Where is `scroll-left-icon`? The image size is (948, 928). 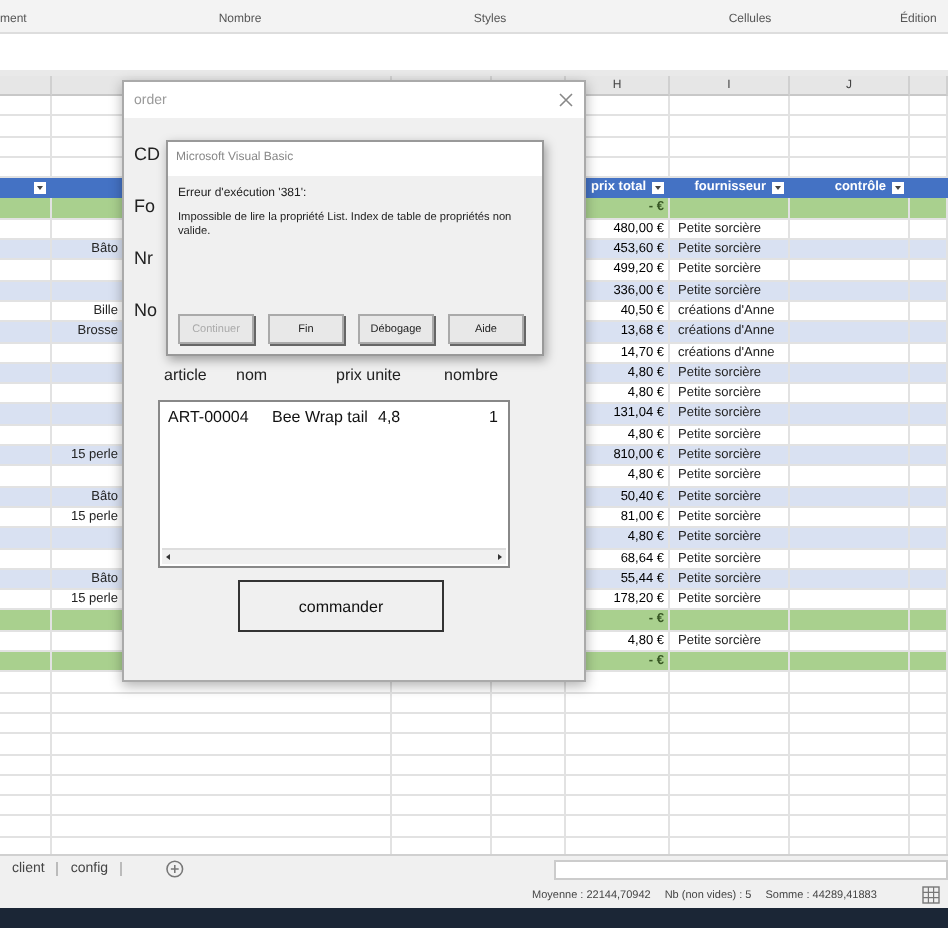
scroll-left-icon is located at coordinates (168, 557).